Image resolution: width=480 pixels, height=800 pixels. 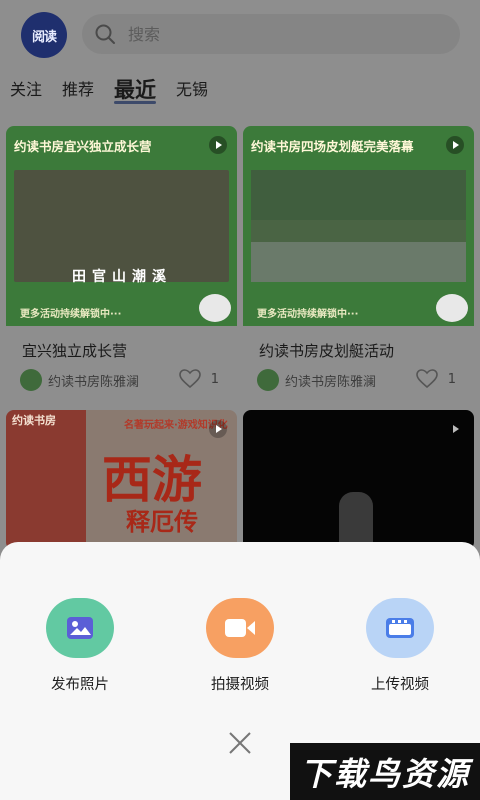 I want to click on publish-photo-button: 发布照片, so click(x=80, y=646).